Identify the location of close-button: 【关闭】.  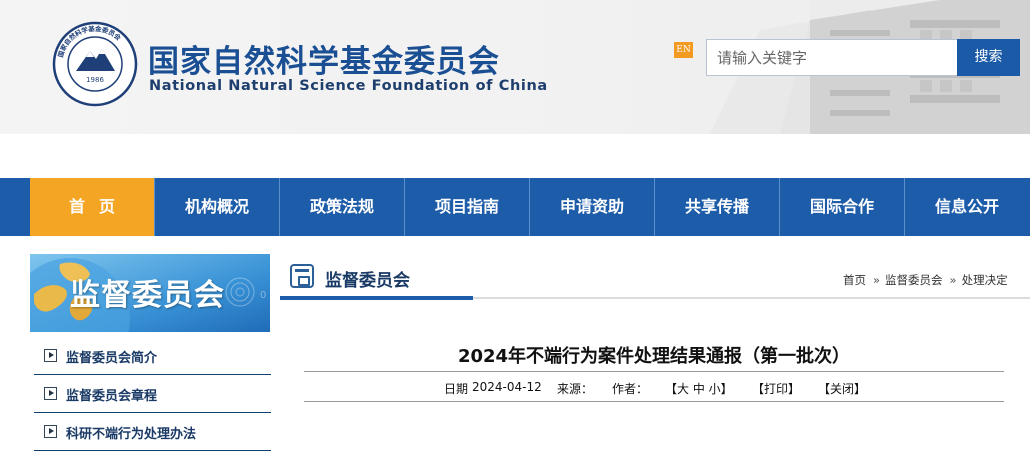
(842, 388).